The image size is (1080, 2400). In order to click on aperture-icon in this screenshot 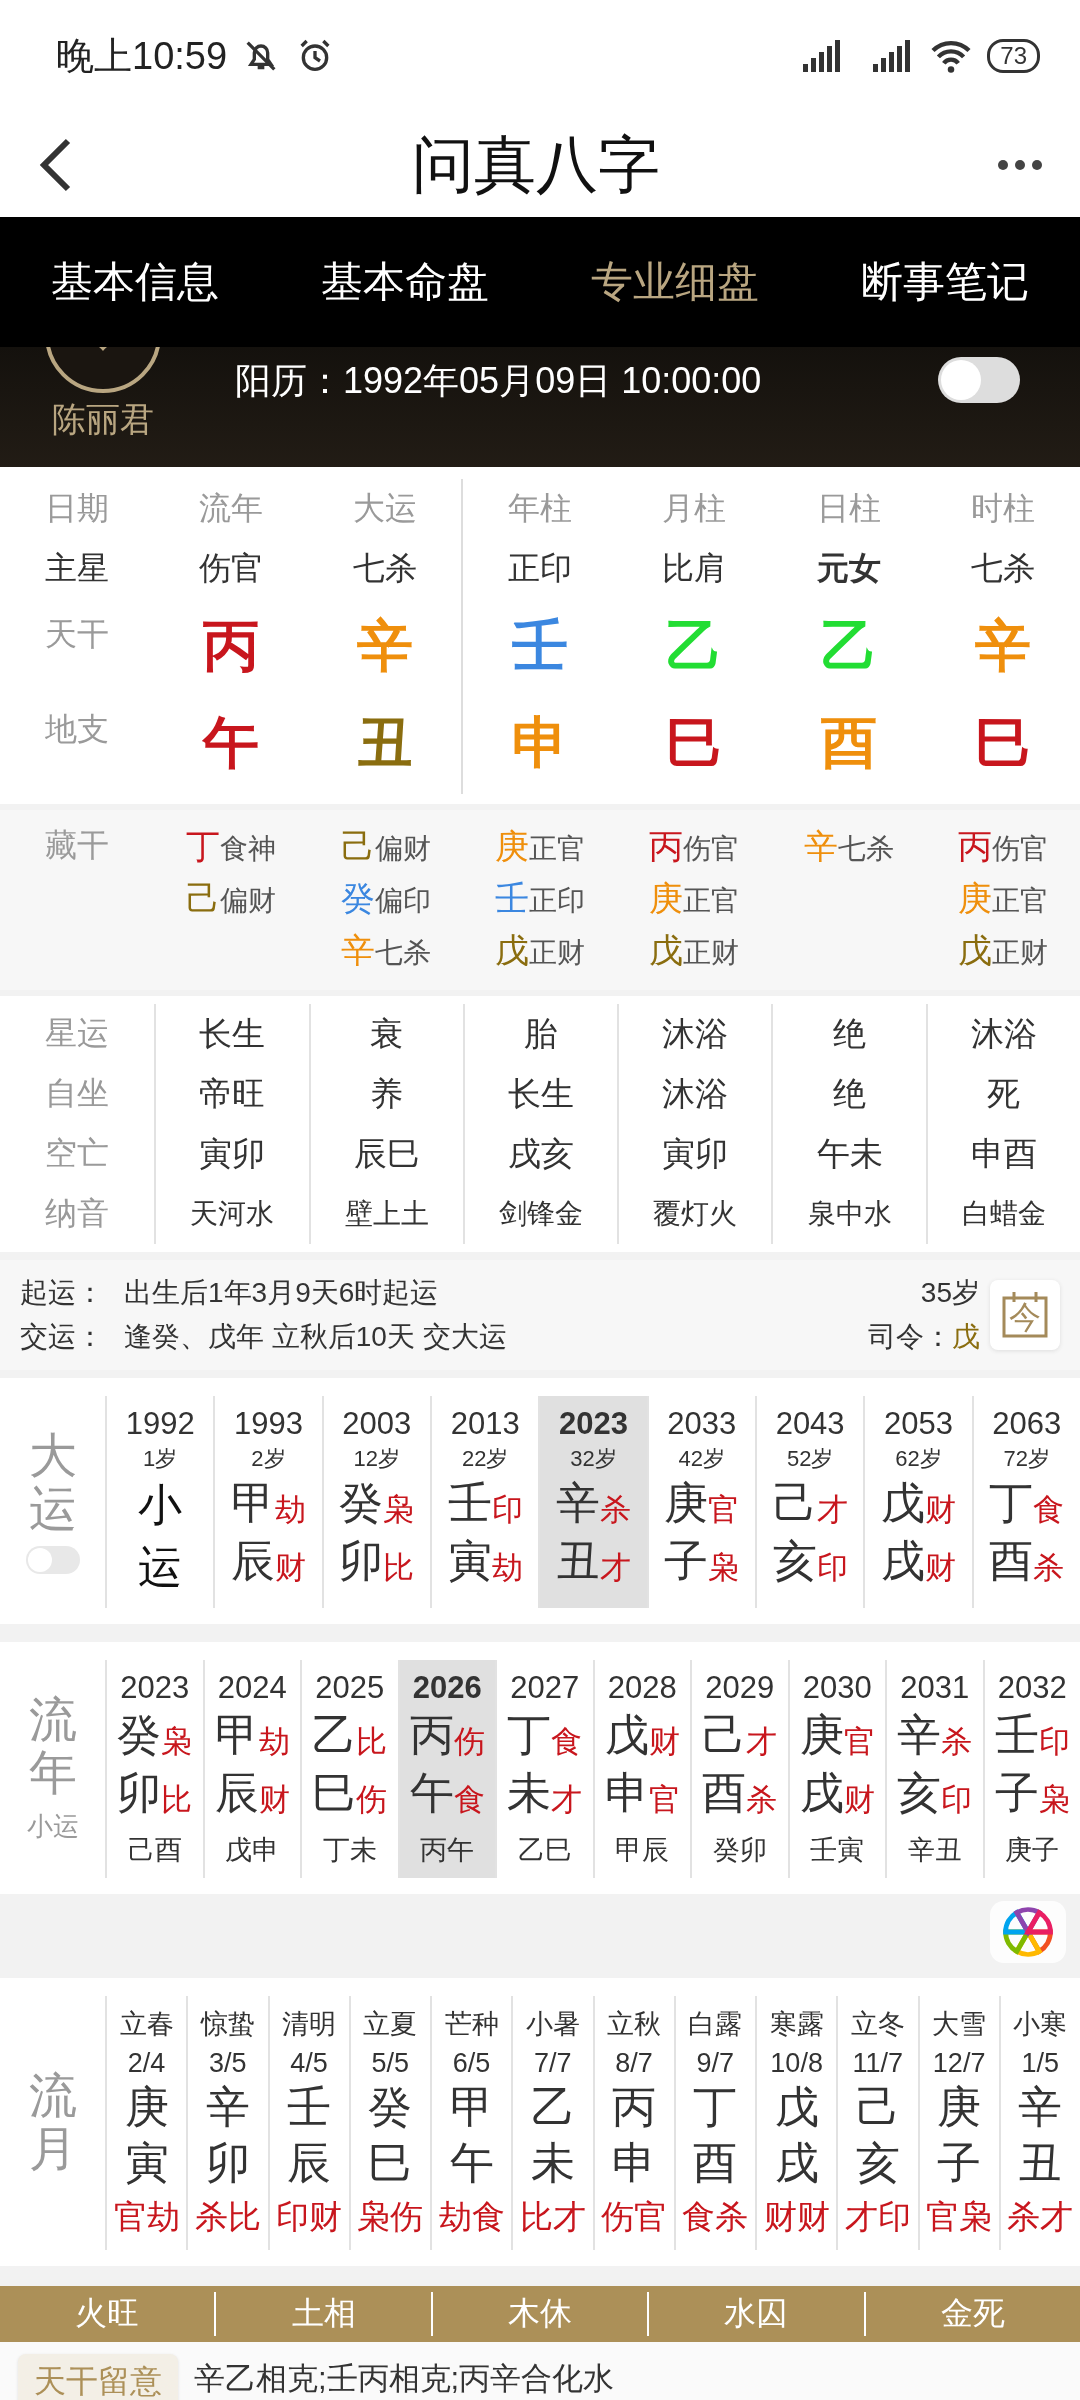, I will do `click(1028, 1932)`.